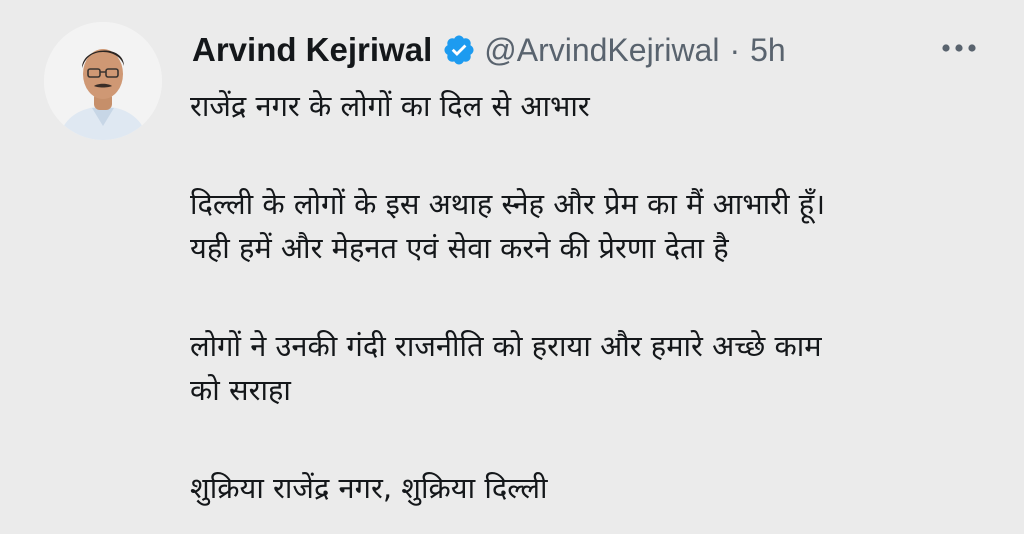  I want to click on avatar, so click(103, 81).